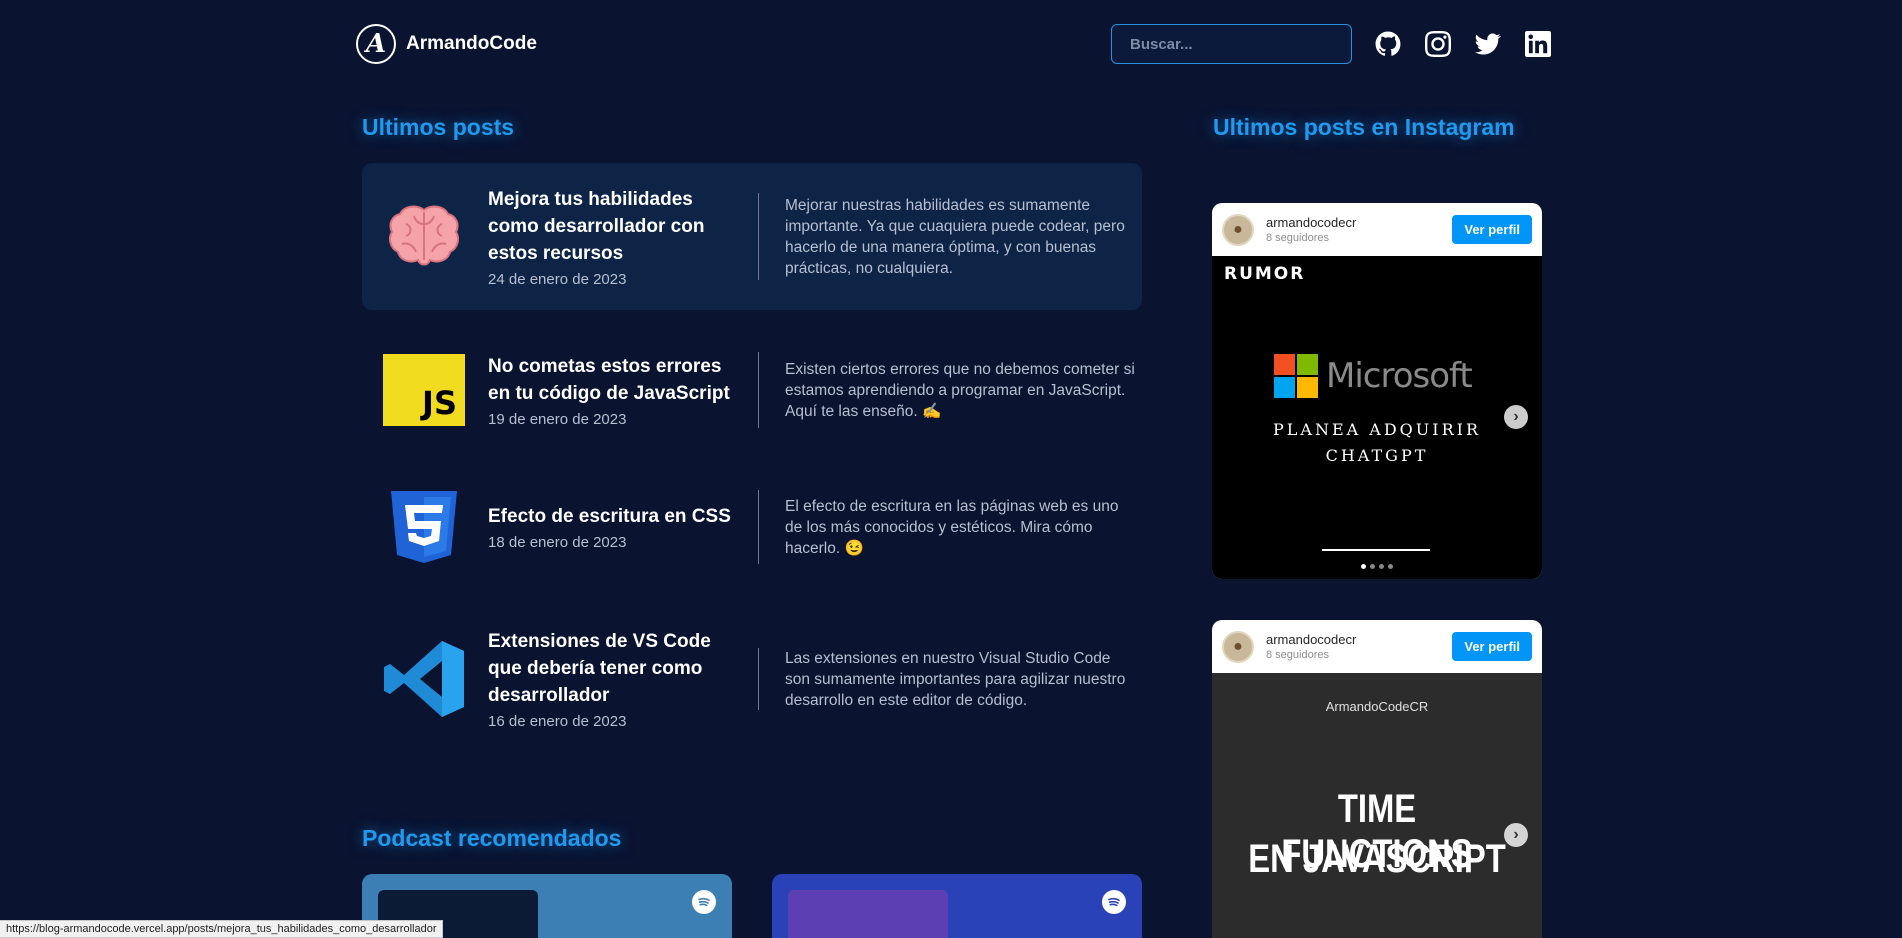  I want to click on brand-link: A ArmandoCode, so click(446, 44).